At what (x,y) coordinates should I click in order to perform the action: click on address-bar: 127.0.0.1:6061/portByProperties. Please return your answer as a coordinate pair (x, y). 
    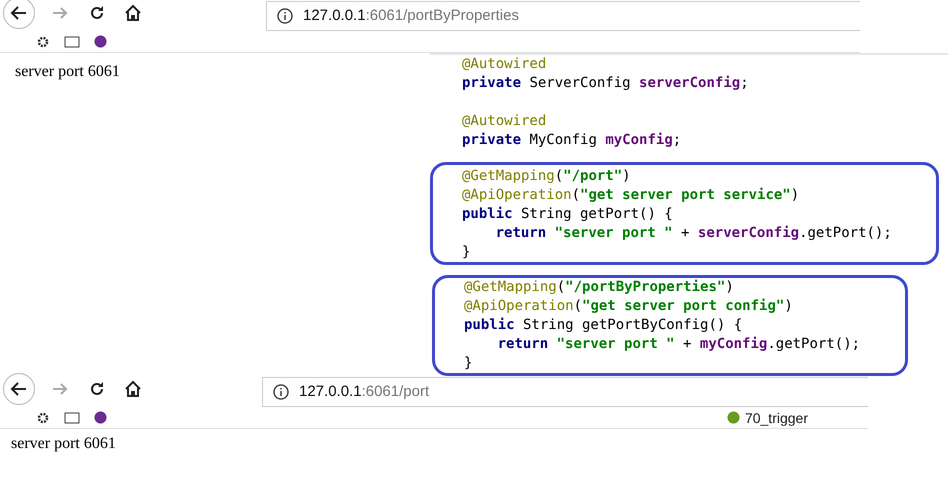
    Looking at the image, I should click on (563, 15).